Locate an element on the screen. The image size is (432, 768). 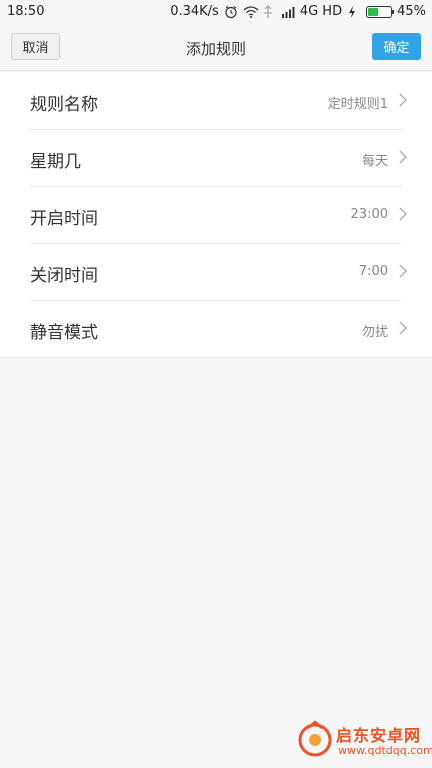
row-label: 规则名称 is located at coordinates (64, 105).